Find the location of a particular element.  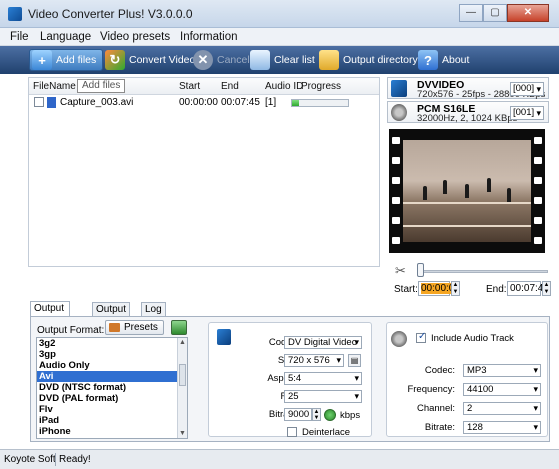

about-button: ? About is located at coordinates (443, 60).